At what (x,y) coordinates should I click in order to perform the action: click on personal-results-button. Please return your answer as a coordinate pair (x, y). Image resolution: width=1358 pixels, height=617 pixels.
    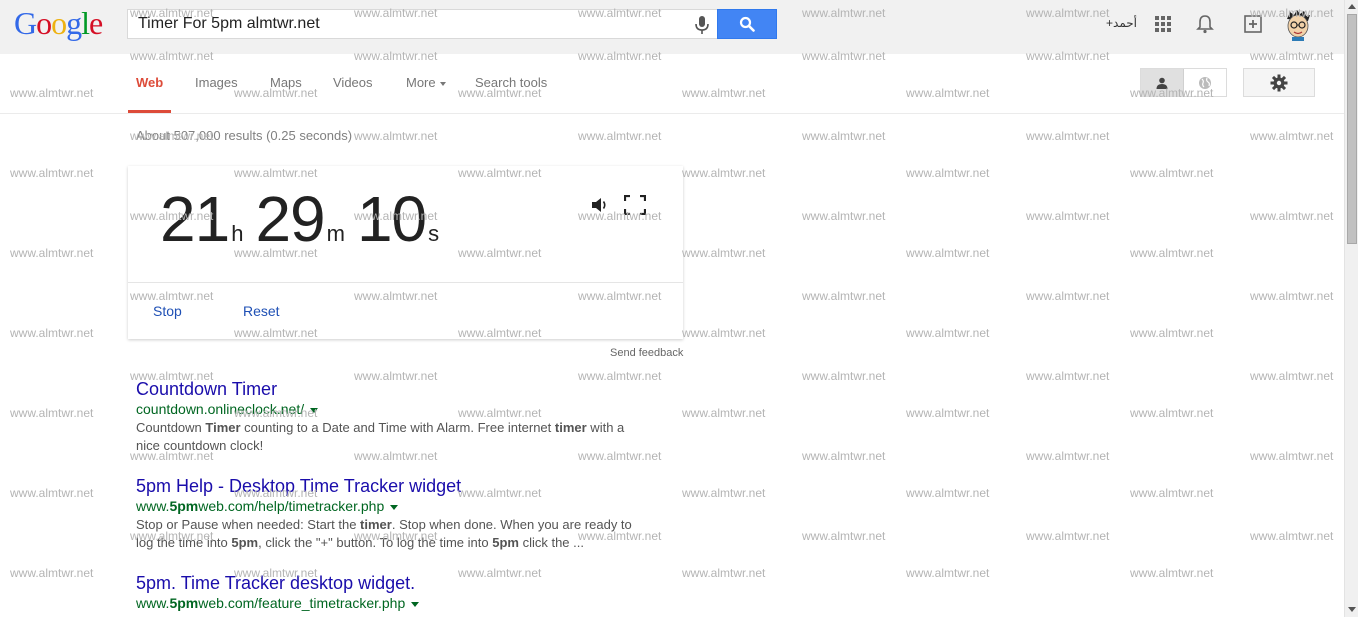
    Looking at the image, I should click on (1162, 82).